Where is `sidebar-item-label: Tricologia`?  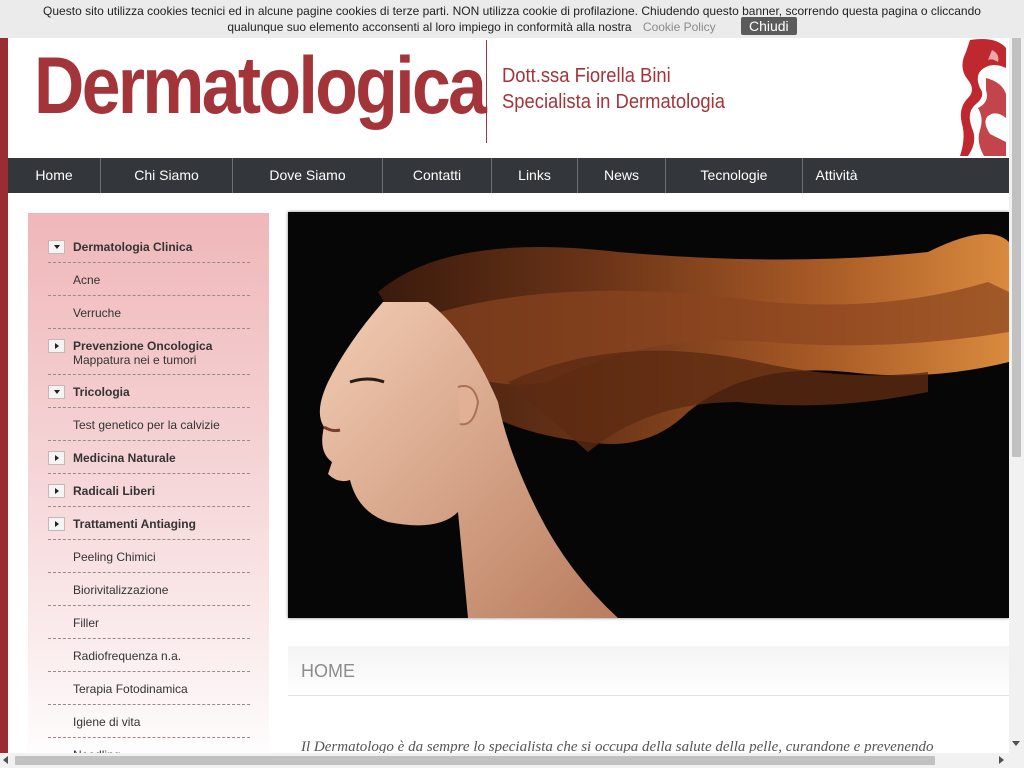 sidebar-item-label: Tricologia is located at coordinates (101, 392).